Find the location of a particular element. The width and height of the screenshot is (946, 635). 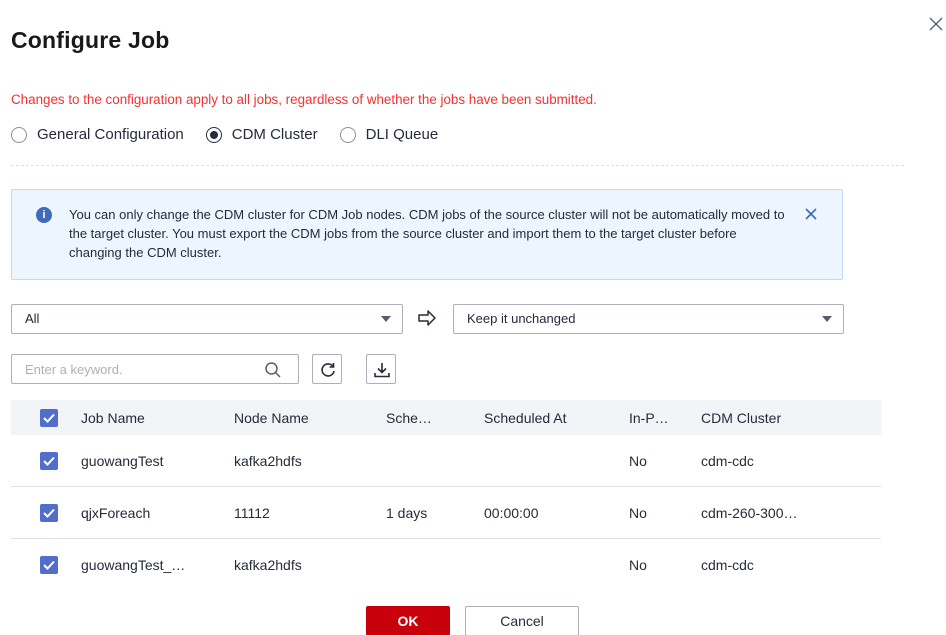

table-row: guowangTest kafka2hdfs No cdm-cdc is located at coordinates (446, 461).